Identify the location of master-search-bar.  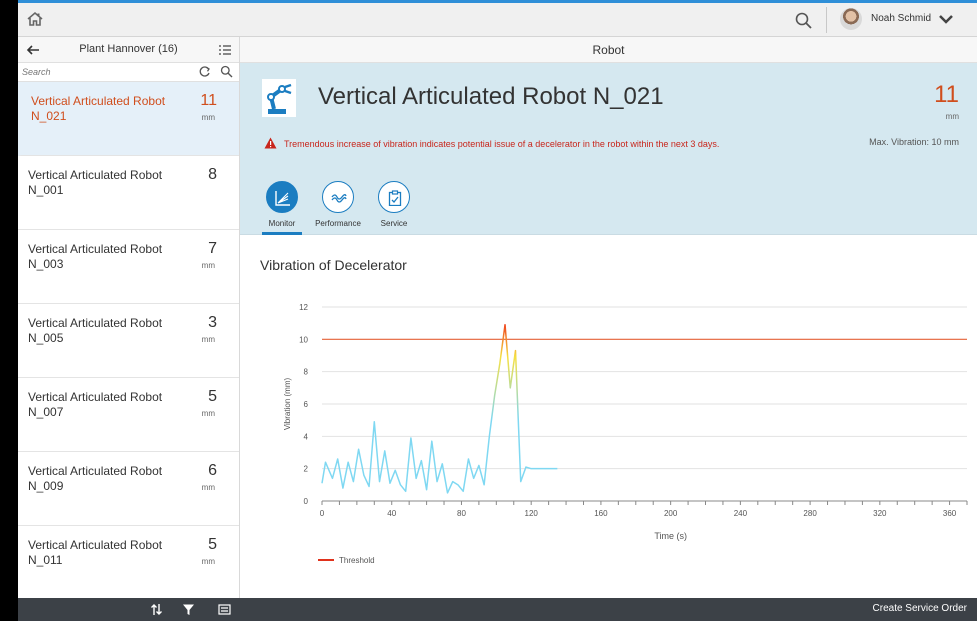
(128, 72).